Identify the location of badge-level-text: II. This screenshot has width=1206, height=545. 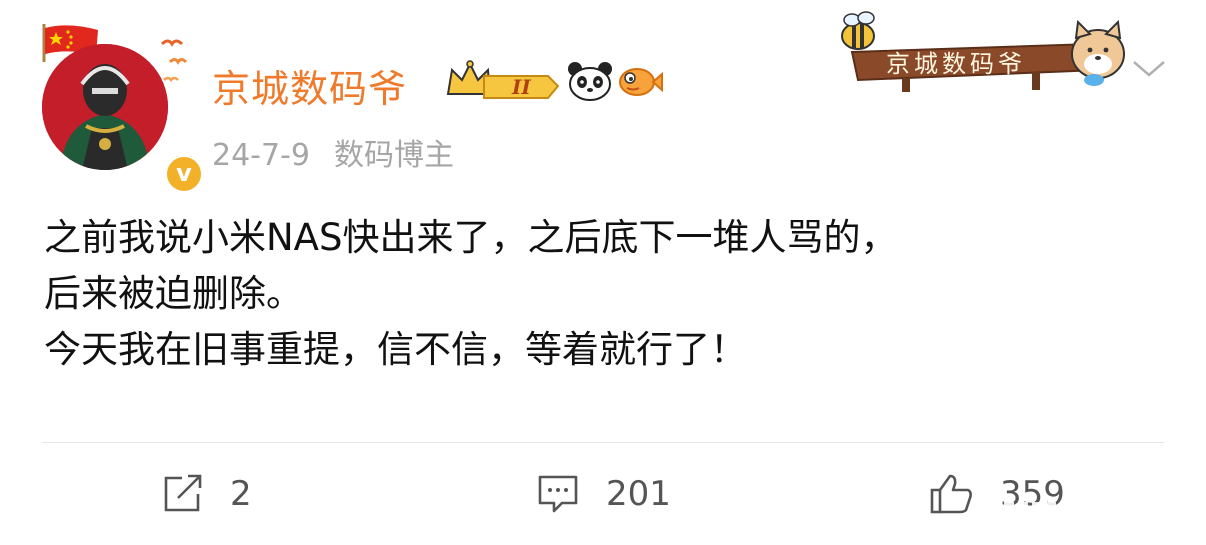
(521, 87).